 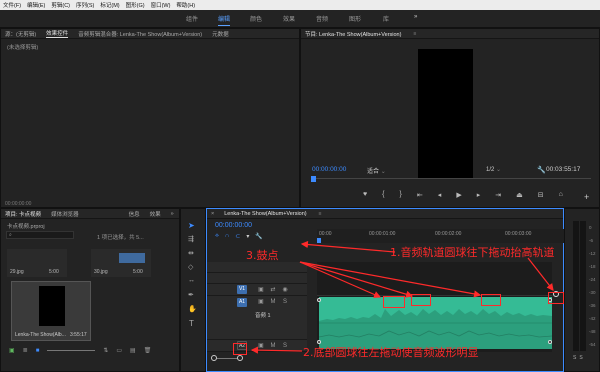 What do you see at coordinates (472, 252) in the screenshot?
I see `annotation-label-1: 1.音频轨道圆球往下拖动抬高轨道` at bounding box center [472, 252].